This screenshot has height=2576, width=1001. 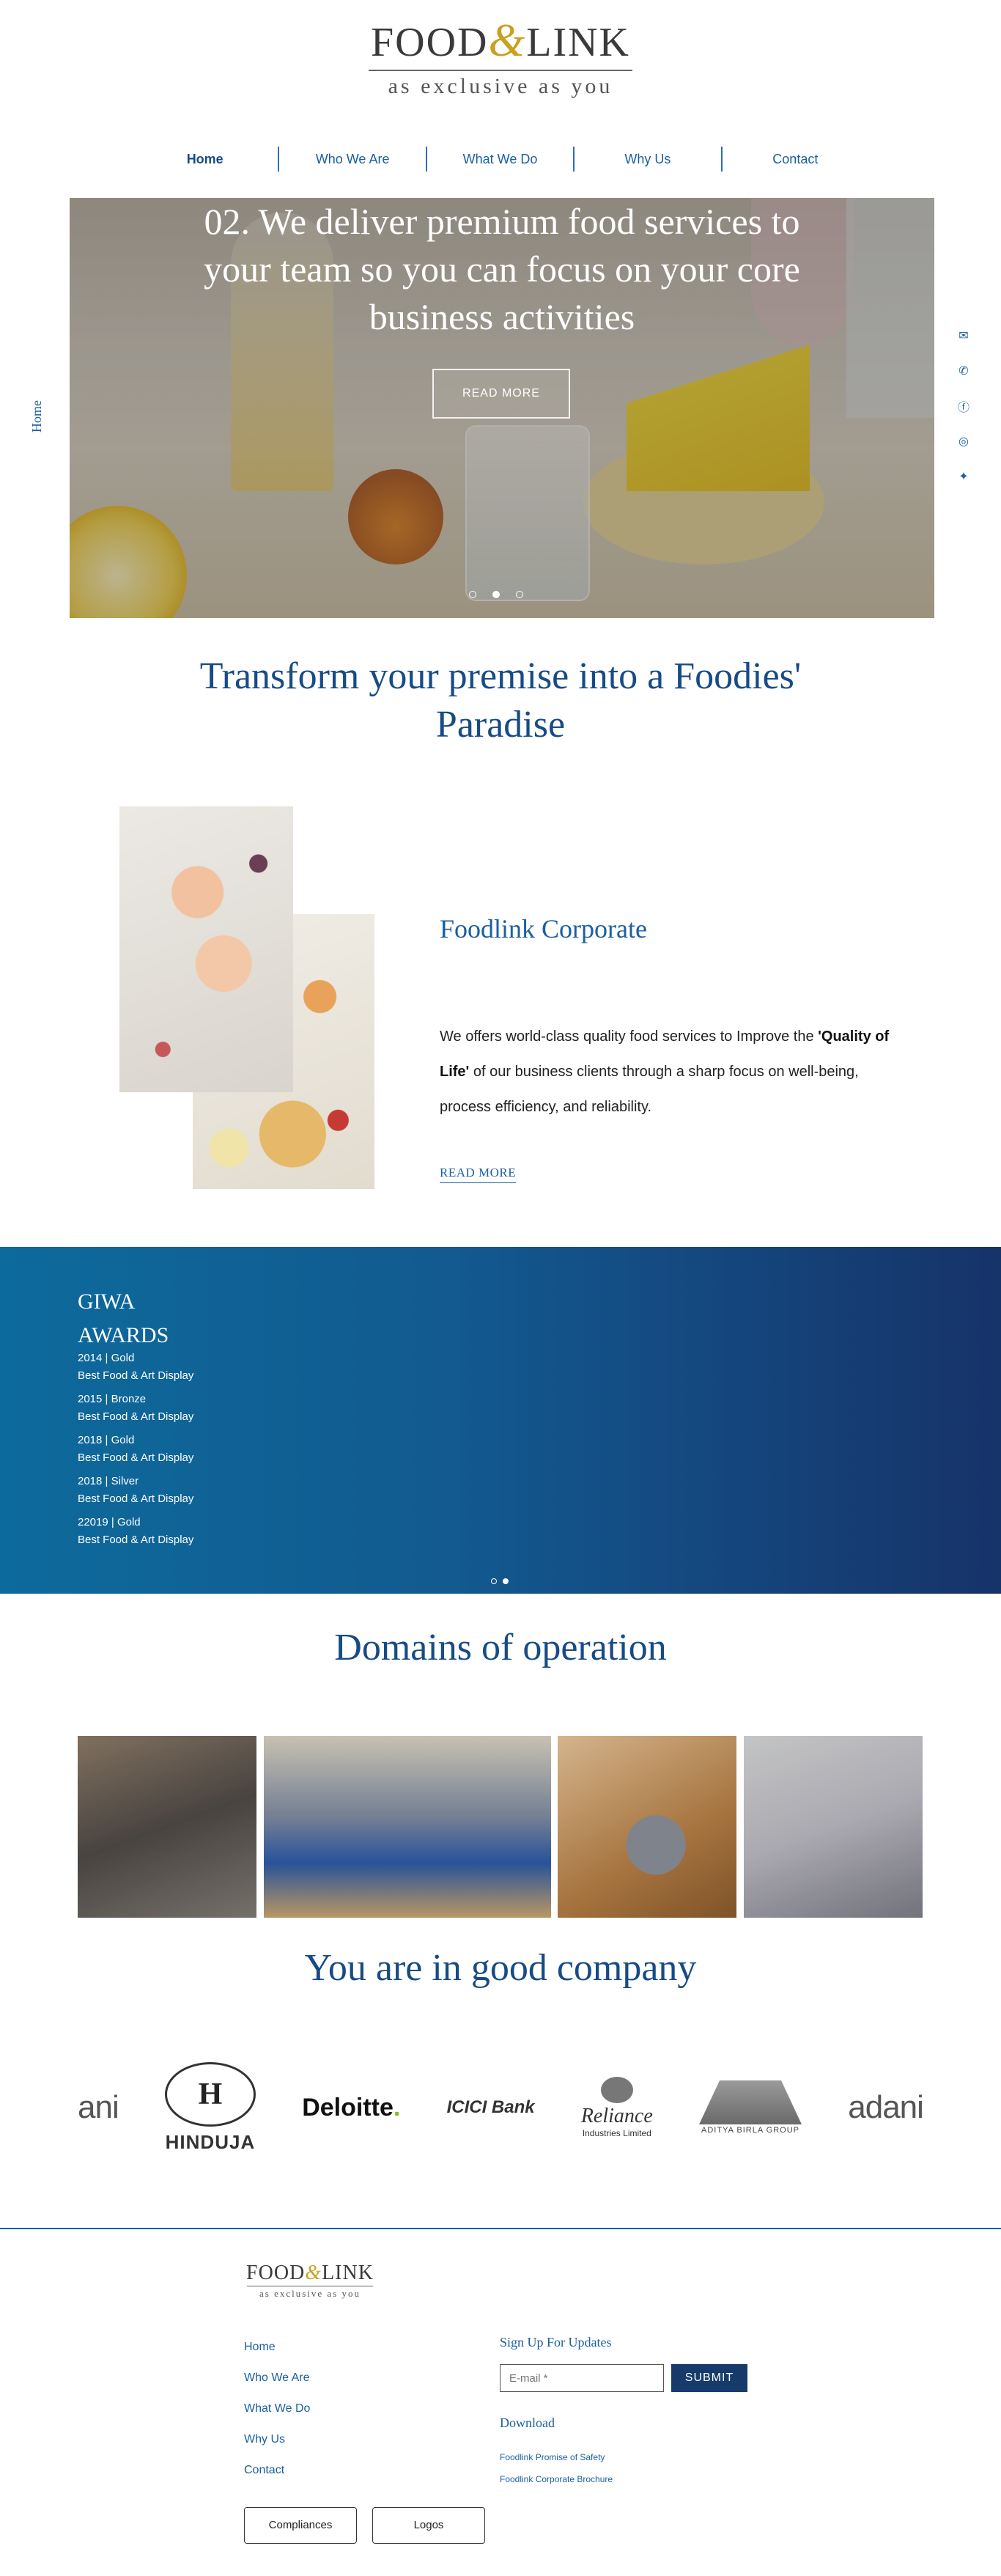 What do you see at coordinates (750, 2130) in the screenshot?
I see `aditya-birla-name: ADITYA BIRLA GROUP` at bounding box center [750, 2130].